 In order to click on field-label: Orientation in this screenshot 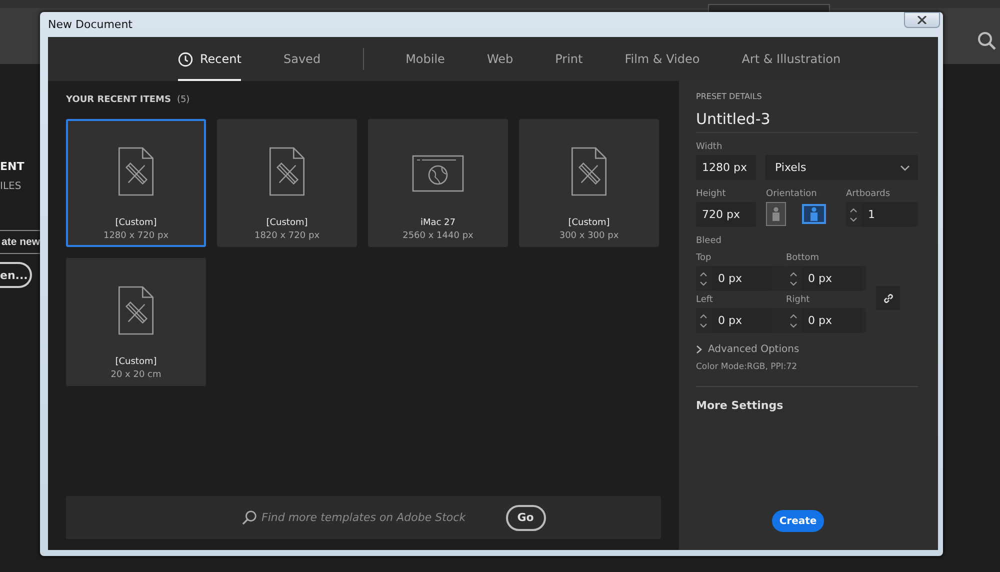, I will do `click(792, 194)`.